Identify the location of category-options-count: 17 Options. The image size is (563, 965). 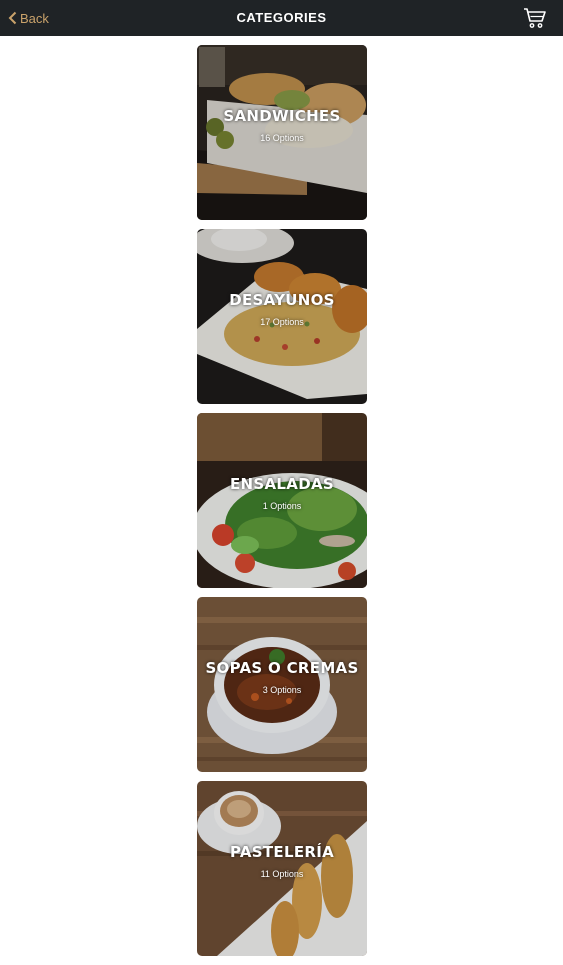
(282, 322).